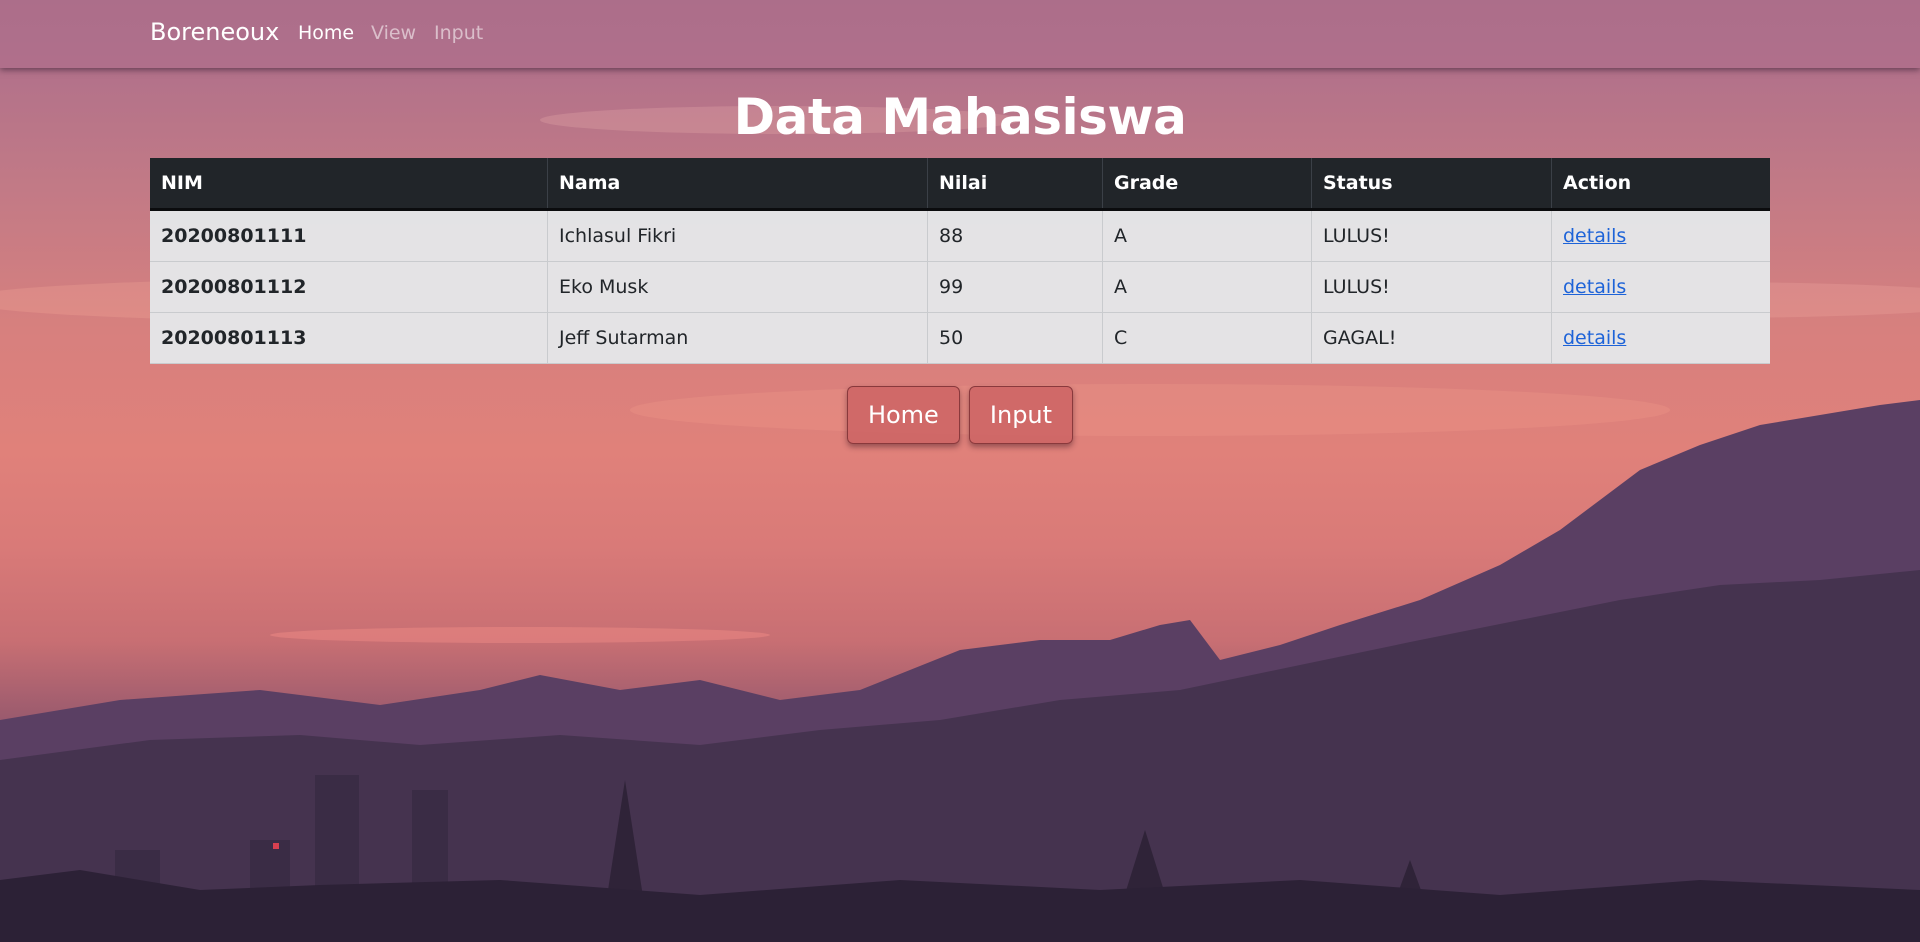 Image resolution: width=1920 pixels, height=942 pixels. Describe the element at coordinates (1207, 338) in the screenshot. I see `cell-grade: C` at that location.